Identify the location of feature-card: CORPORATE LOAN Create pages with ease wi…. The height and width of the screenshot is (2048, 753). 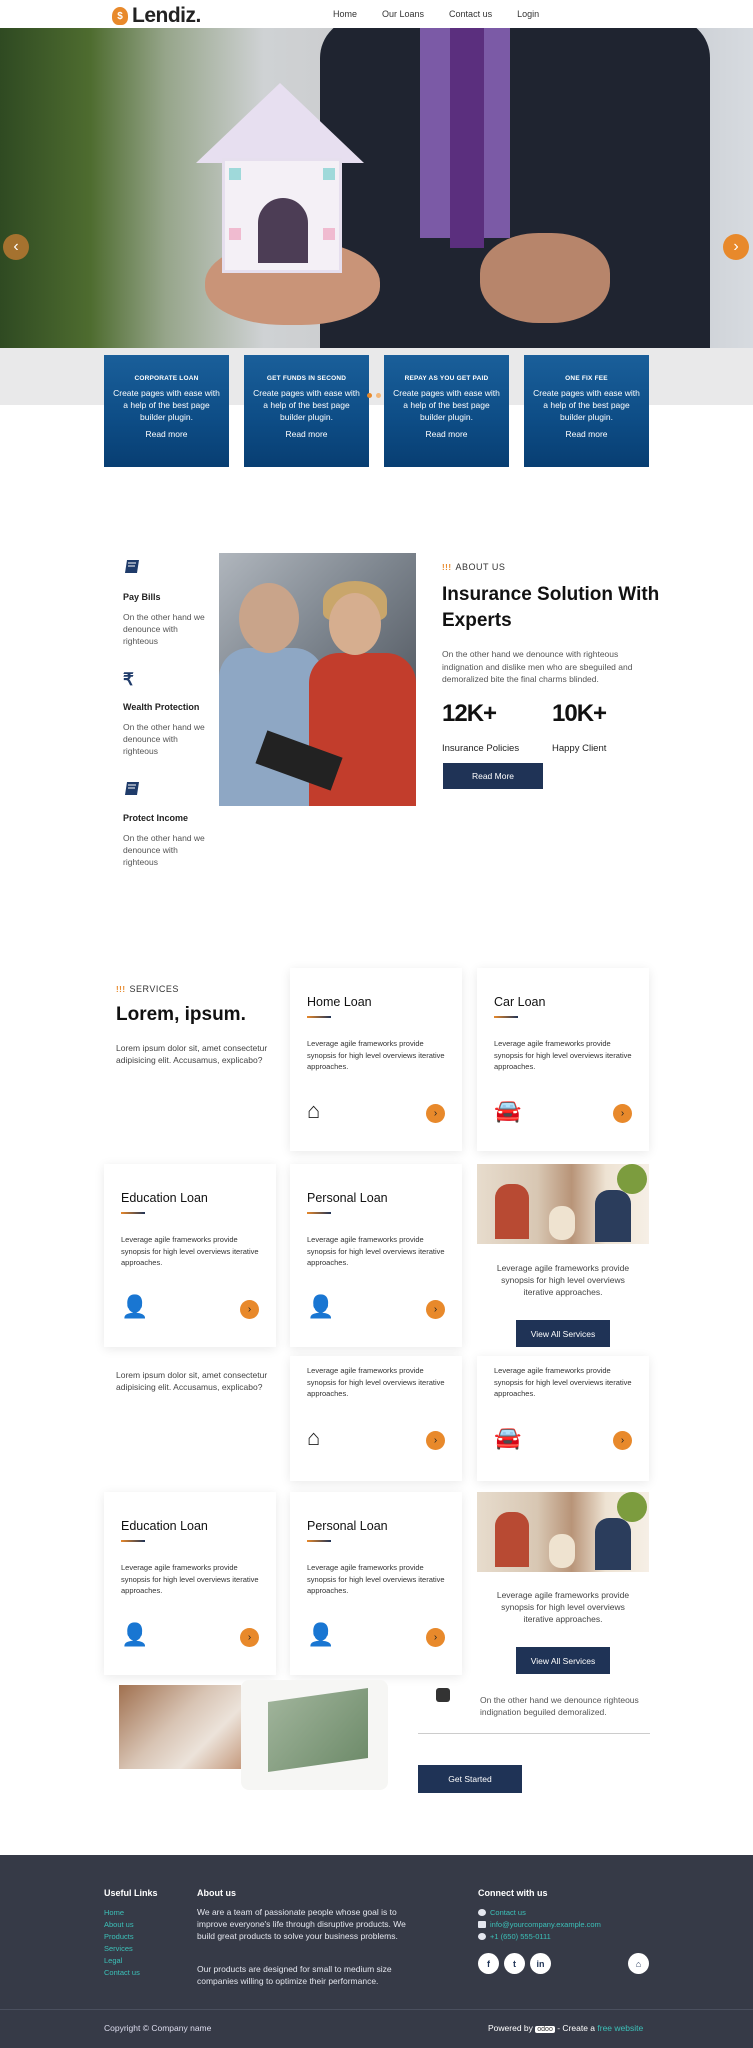
(166, 411).